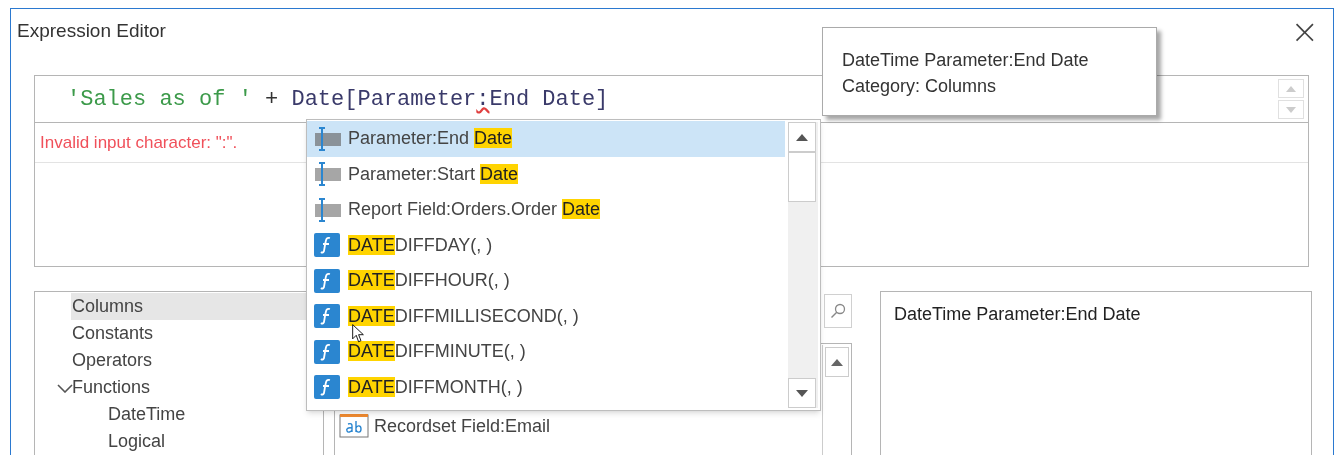 This screenshot has width=1343, height=455. Describe the element at coordinates (920, 86) in the screenshot. I see `tooltip-text: Category: Columns` at that location.